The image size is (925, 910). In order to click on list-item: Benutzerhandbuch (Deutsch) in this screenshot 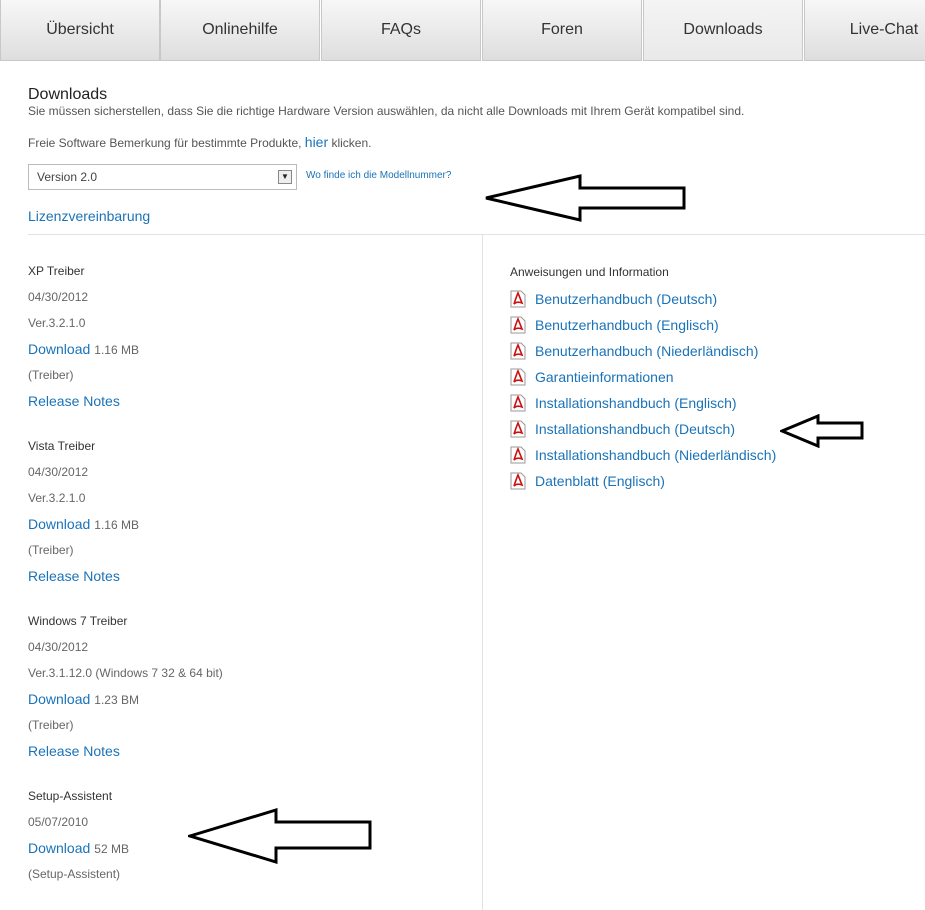, I will do `click(710, 299)`.